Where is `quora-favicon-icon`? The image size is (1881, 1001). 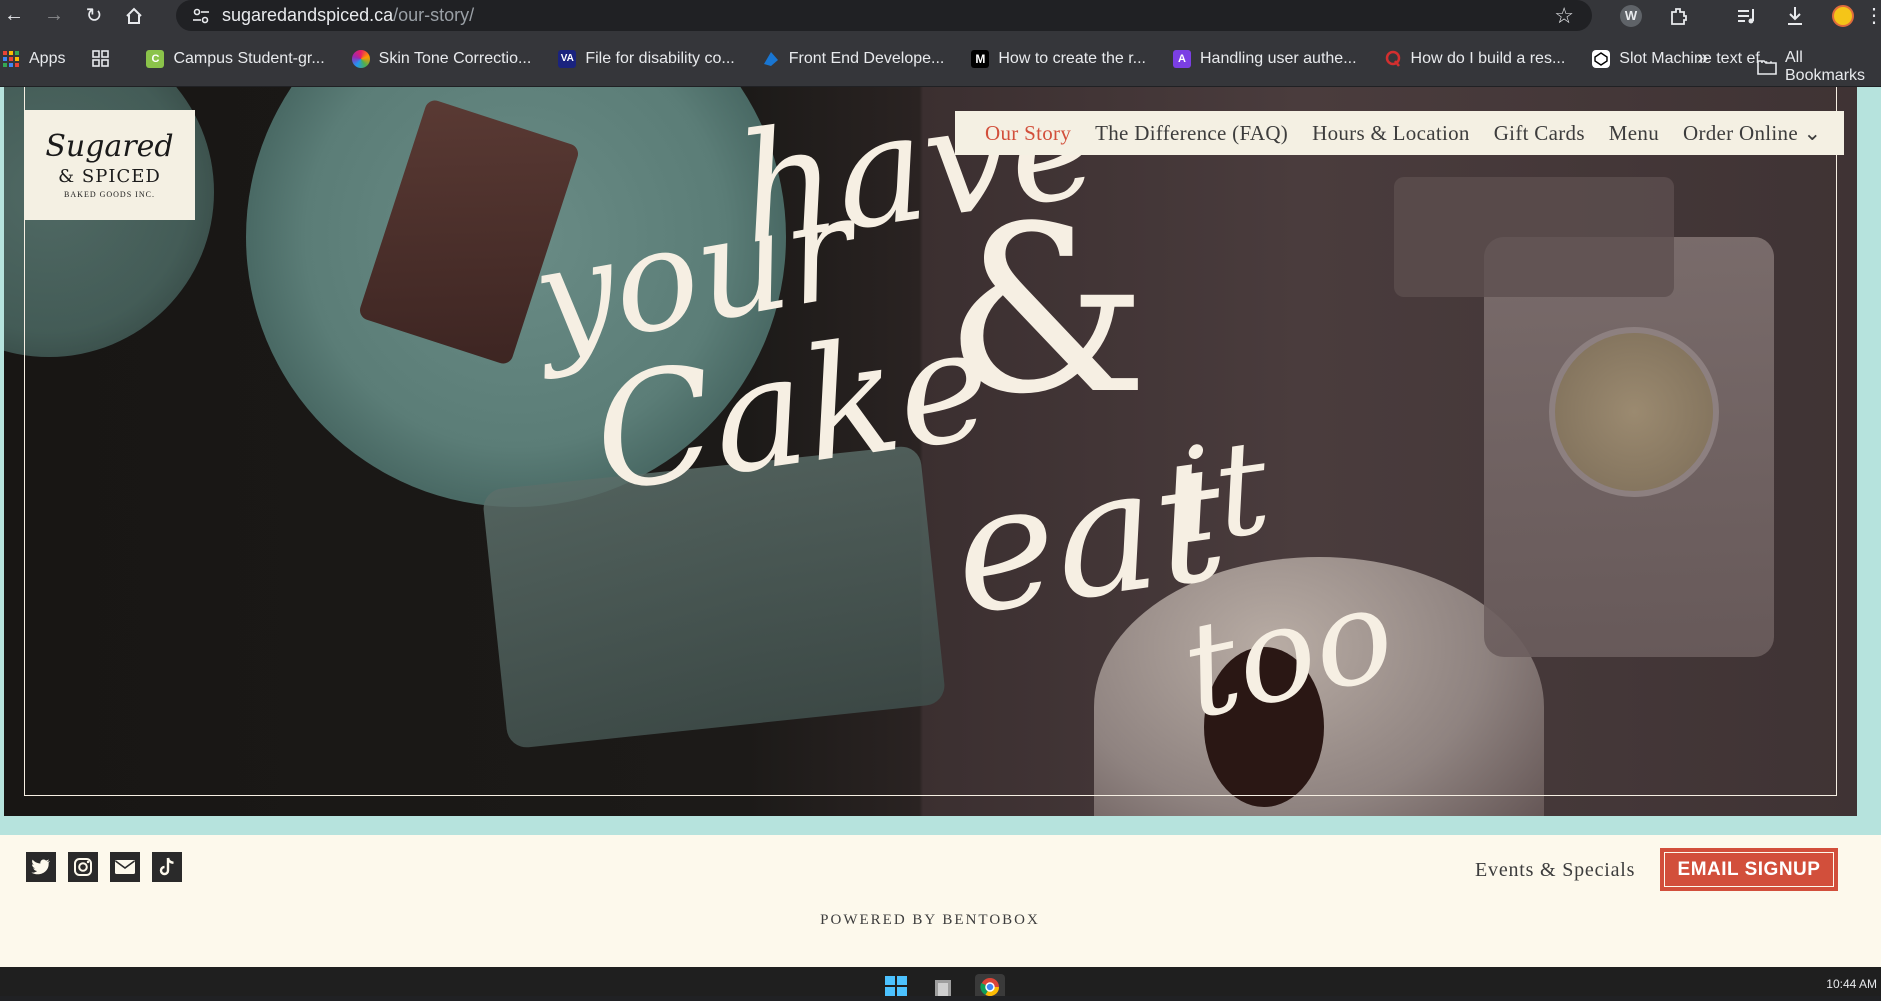
quora-favicon-icon is located at coordinates (1393, 59).